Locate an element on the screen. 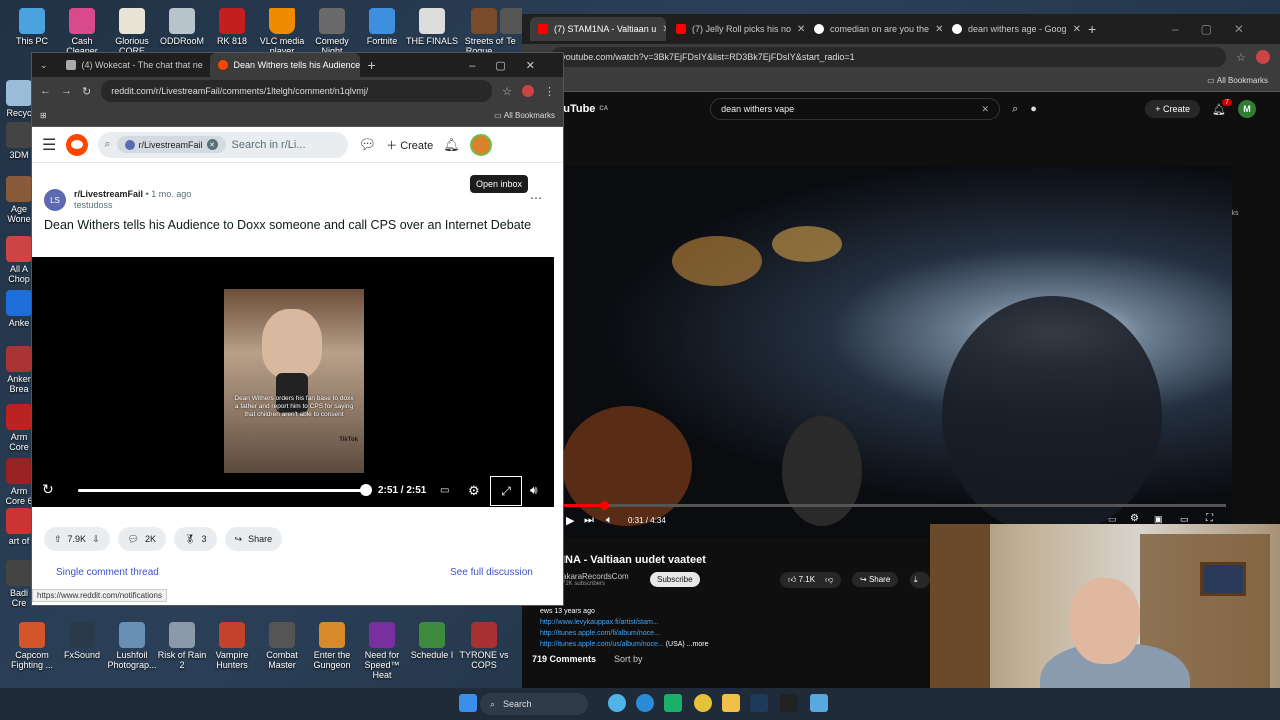  youtube-search-input: dean withers vape ✕ is located at coordinates (855, 109).